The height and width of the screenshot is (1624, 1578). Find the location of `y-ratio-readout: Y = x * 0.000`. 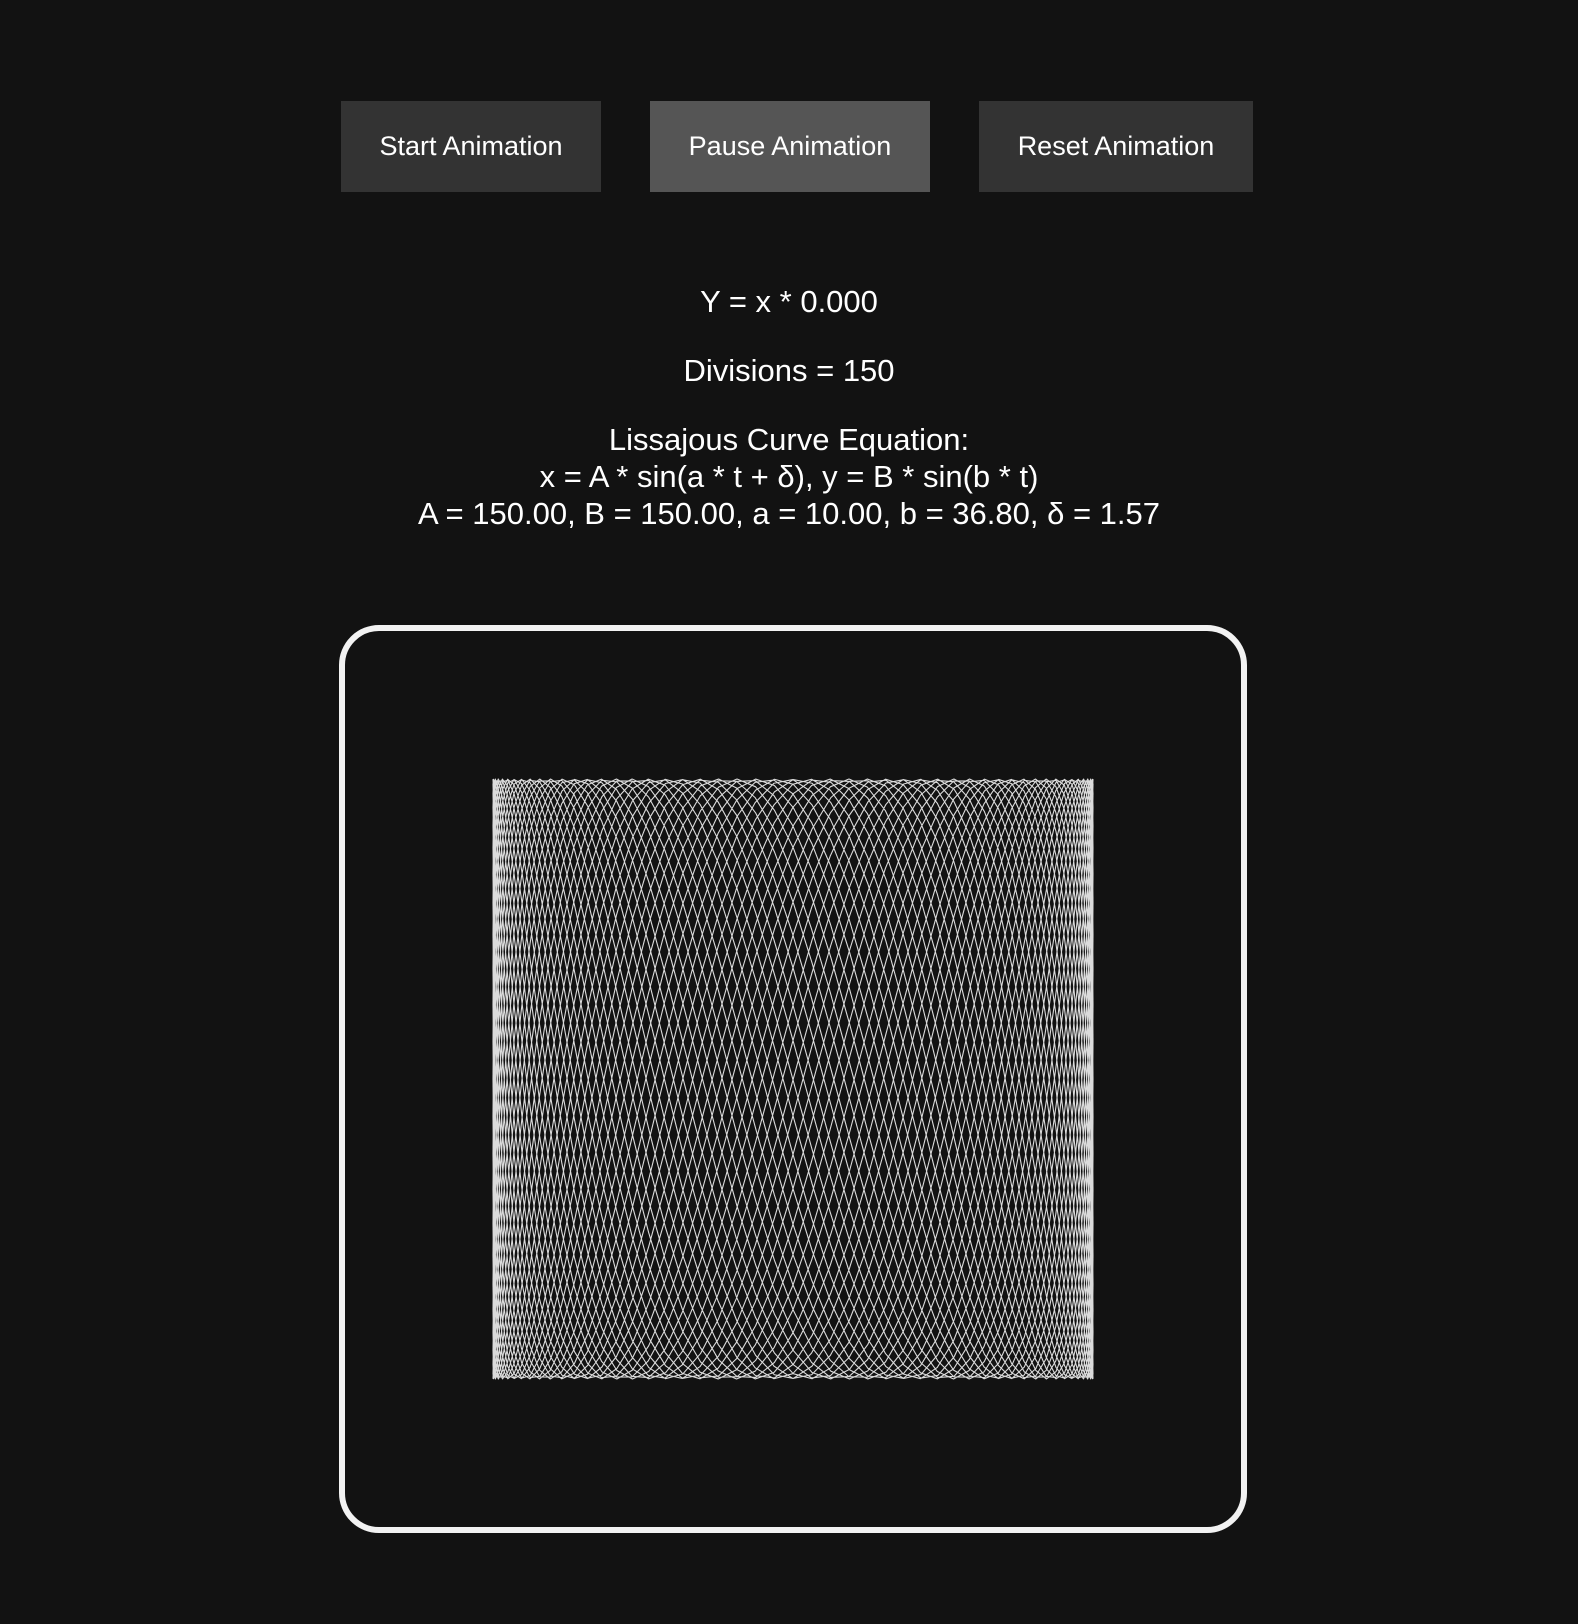

y-ratio-readout: Y = x * 0.000 is located at coordinates (789, 301).